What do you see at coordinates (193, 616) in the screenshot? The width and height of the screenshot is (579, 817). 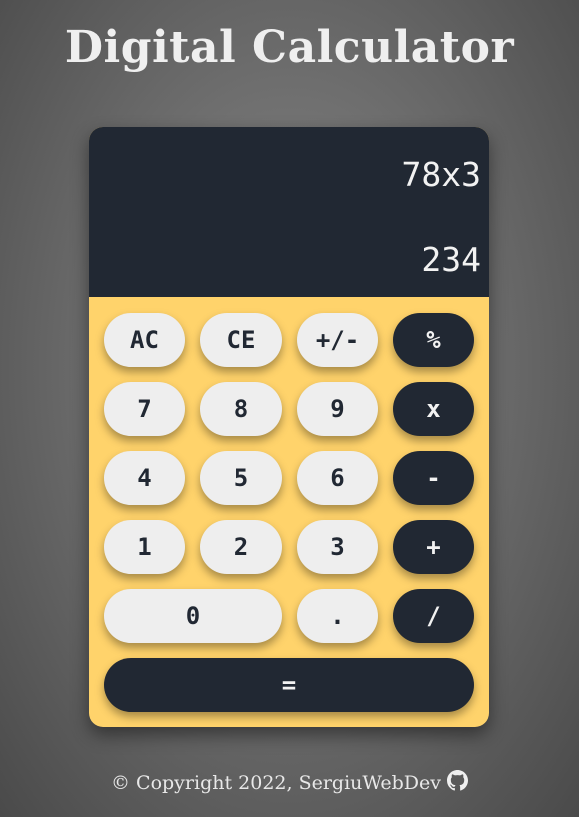 I see `digit-0-button: 0` at bounding box center [193, 616].